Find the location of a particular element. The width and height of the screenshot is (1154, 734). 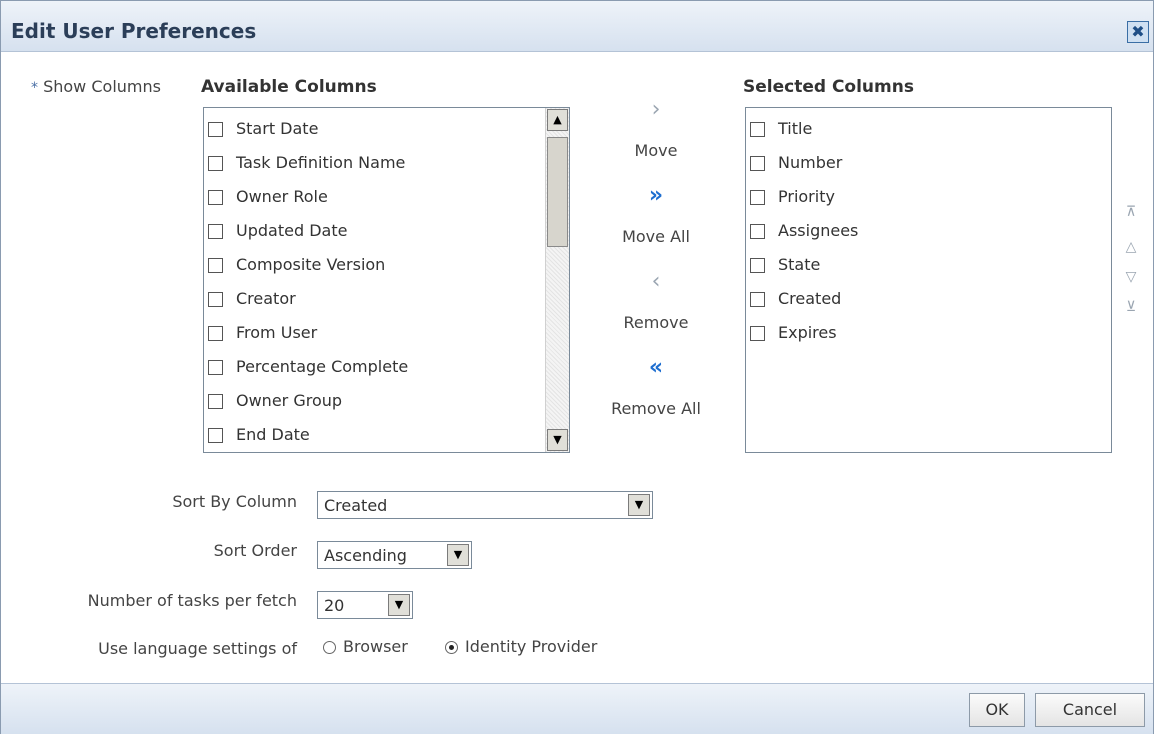

scroll-down-icon: ▼ is located at coordinates (557, 439).